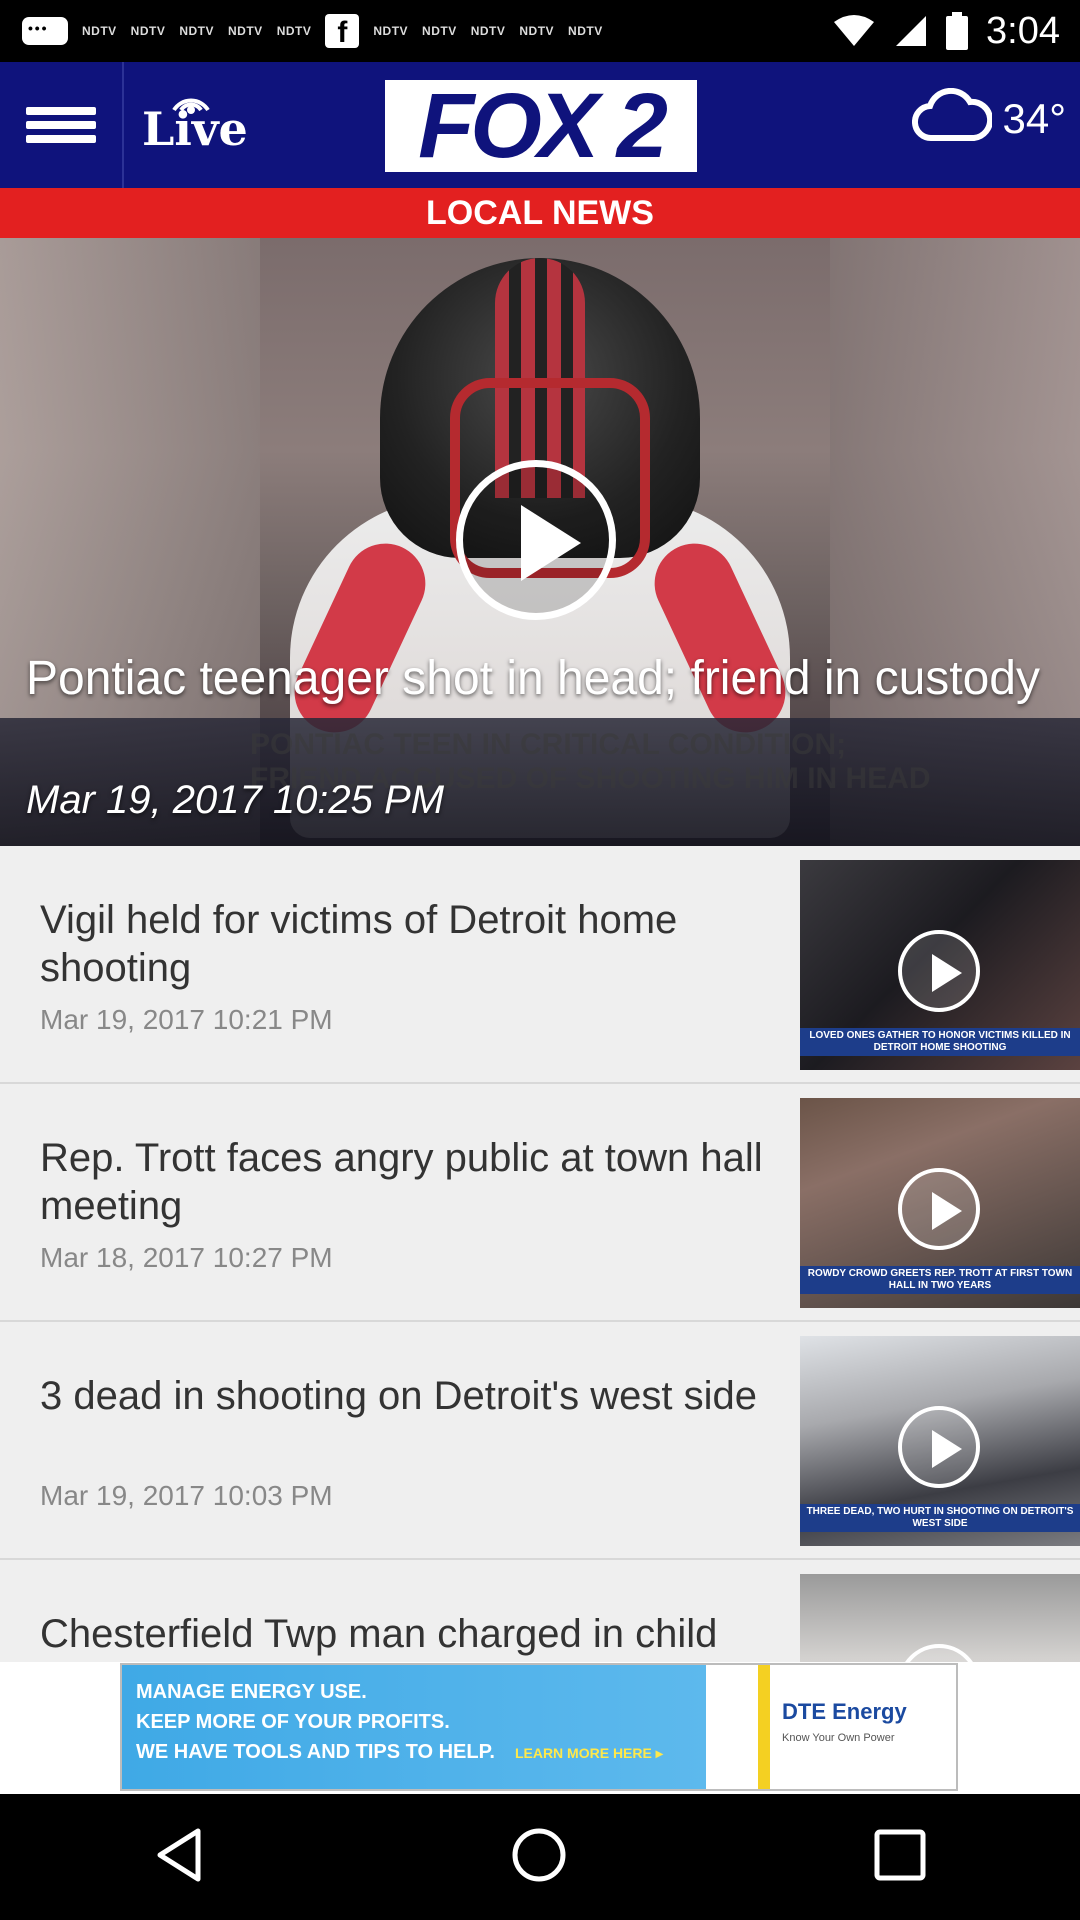 The height and width of the screenshot is (1920, 1080). I want to click on hero-date: Mar 19, 2017 10:25 PM, so click(235, 800).